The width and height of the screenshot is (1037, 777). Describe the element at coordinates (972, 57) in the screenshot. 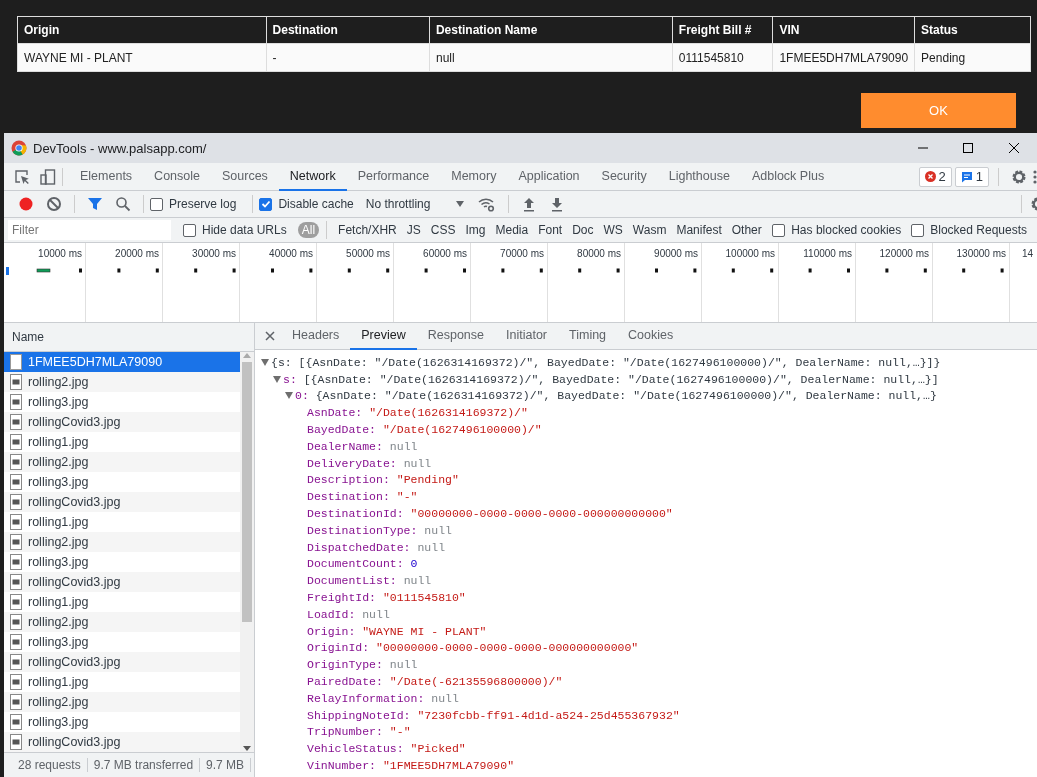

I see `table-cell: Pending` at that location.